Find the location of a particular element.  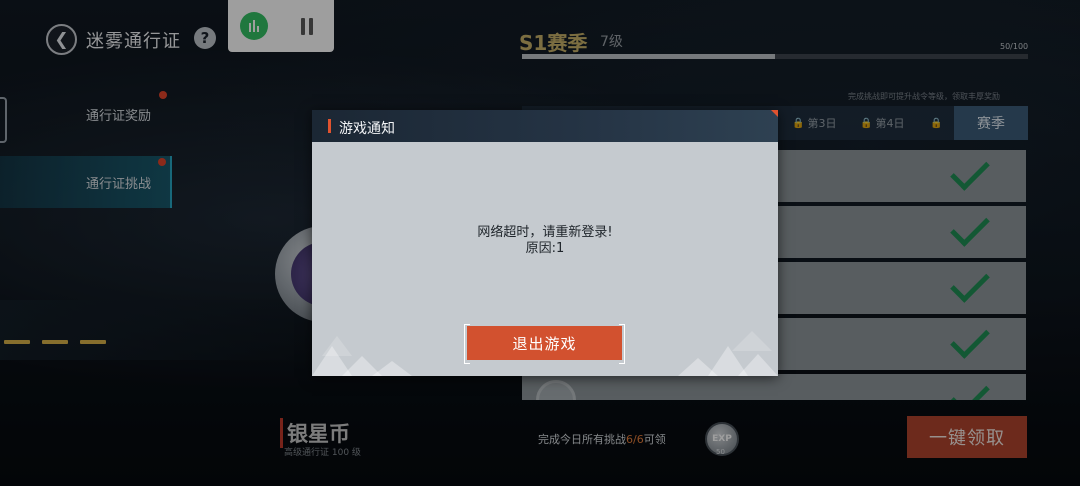

dialog-reason: 原因:1 is located at coordinates (545, 248).